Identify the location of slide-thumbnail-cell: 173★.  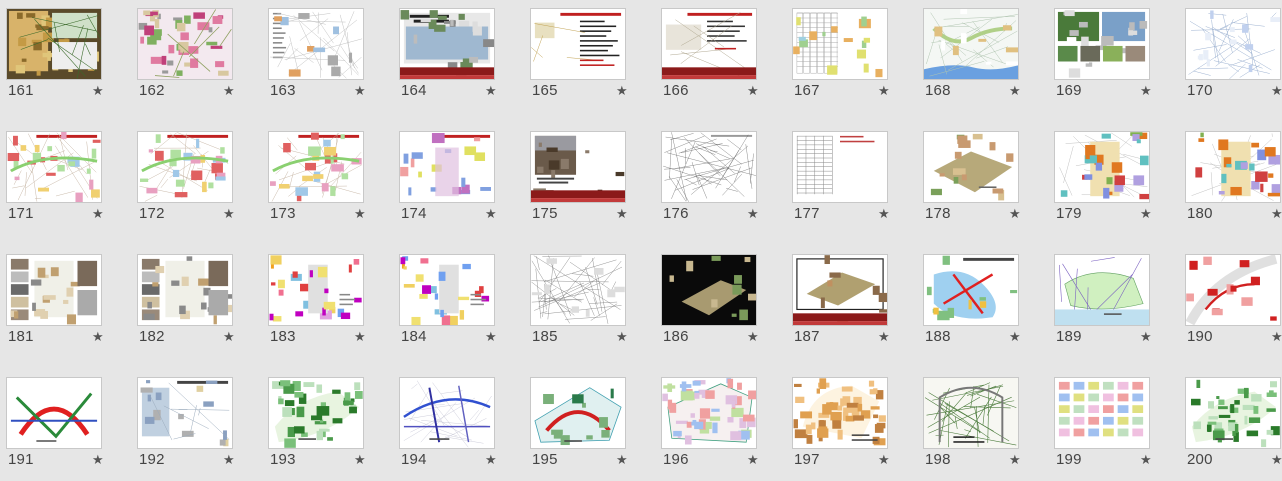
(317, 180).